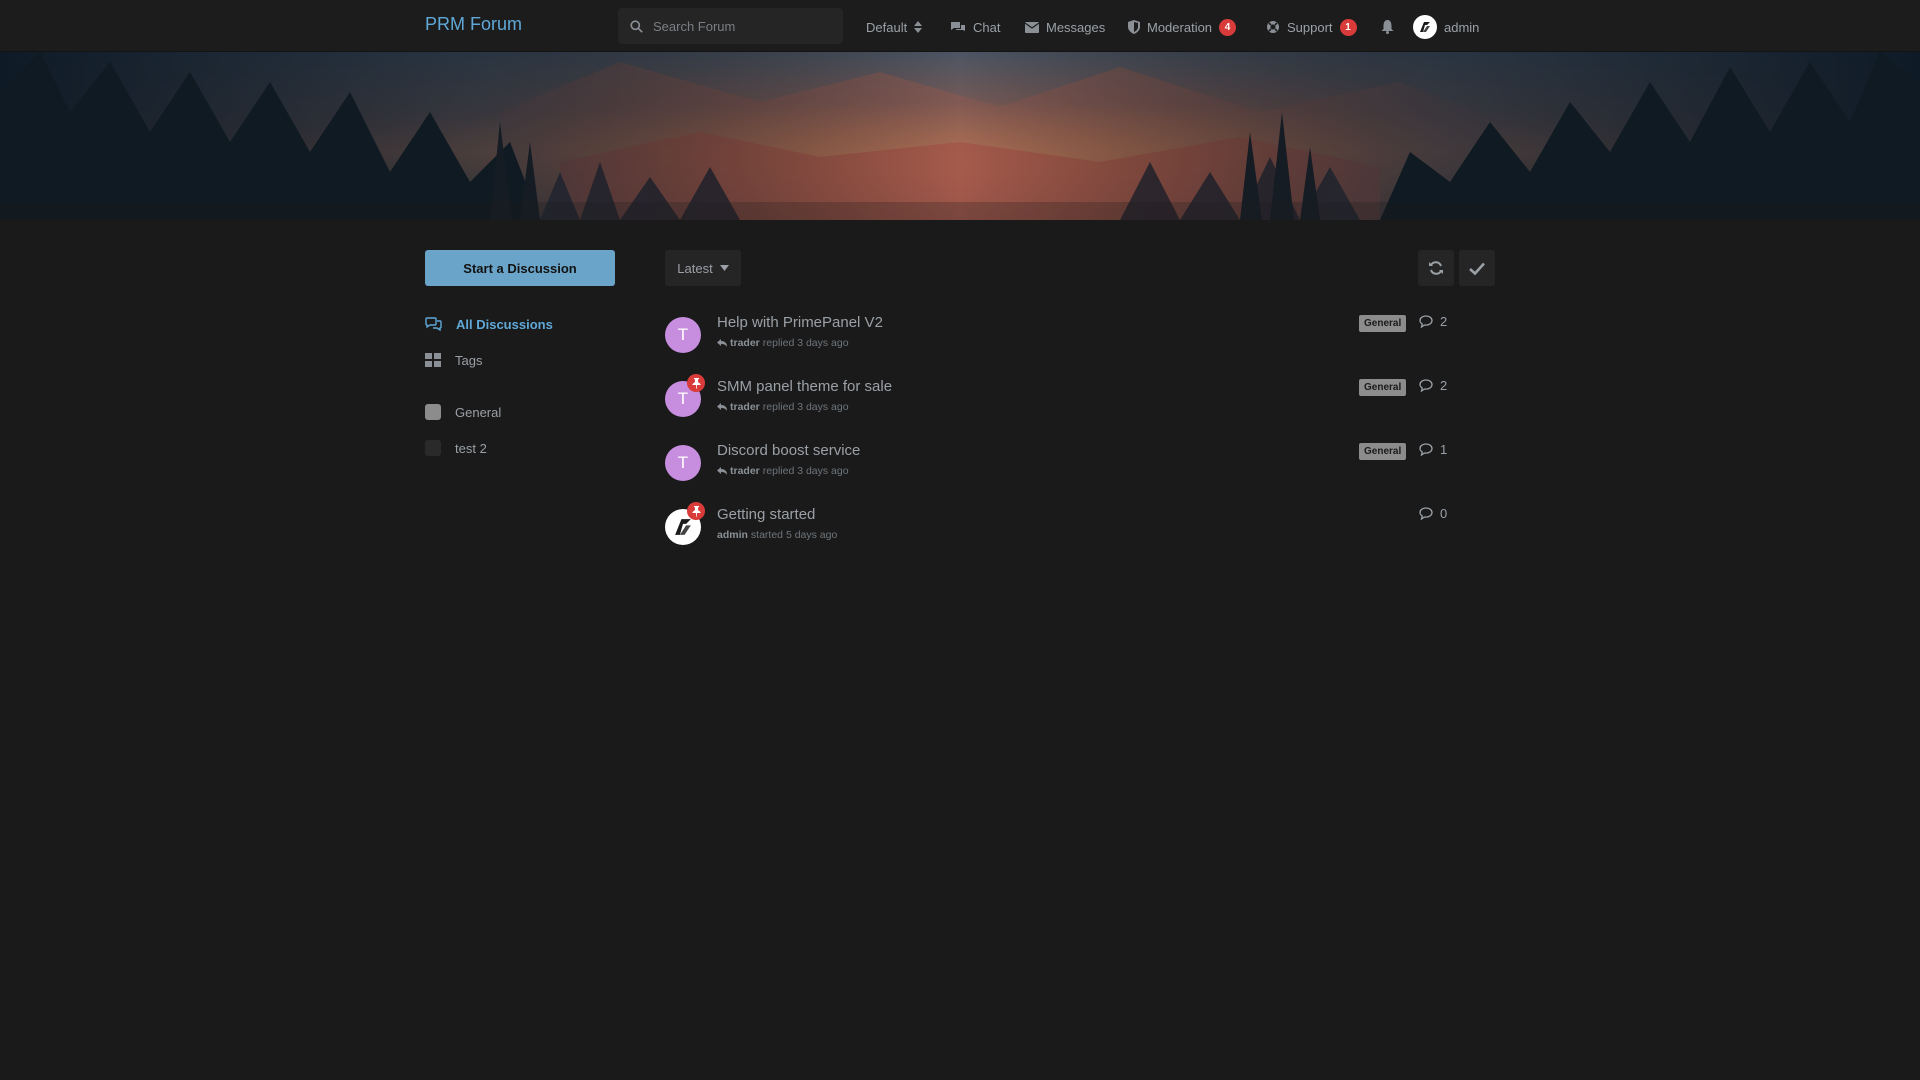  What do you see at coordinates (724, 268) in the screenshot?
I see `caret-down-icon` at bounding box center [724, 268].